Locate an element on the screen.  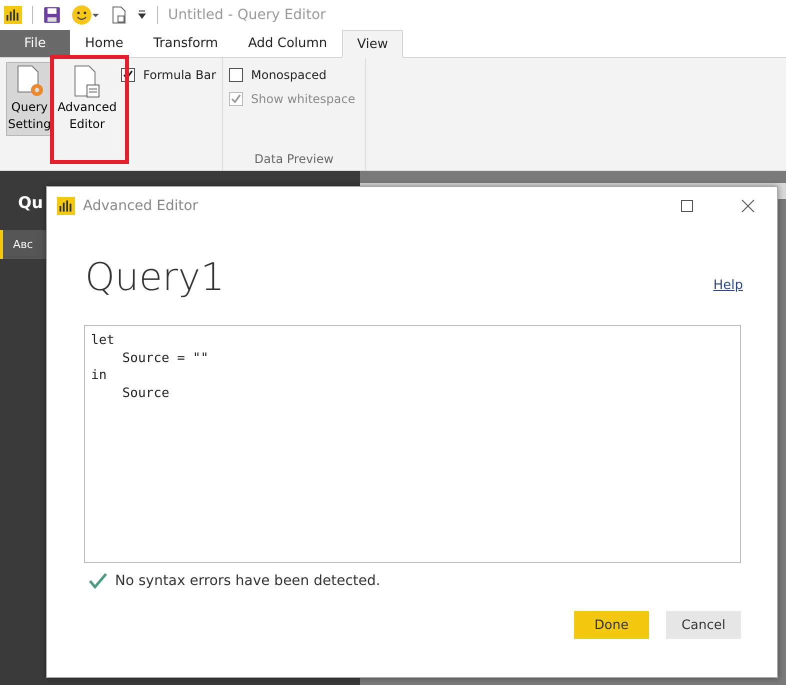
window-title: Untitled - Query Editor is located at coordinates (247, 15).